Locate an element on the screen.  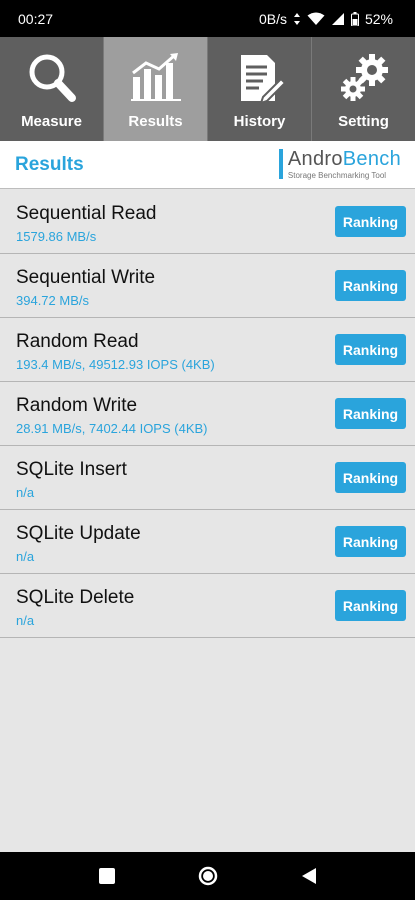
logo-subtitle: Storage Benchmarking Tool is located at coordinates (337, 175).